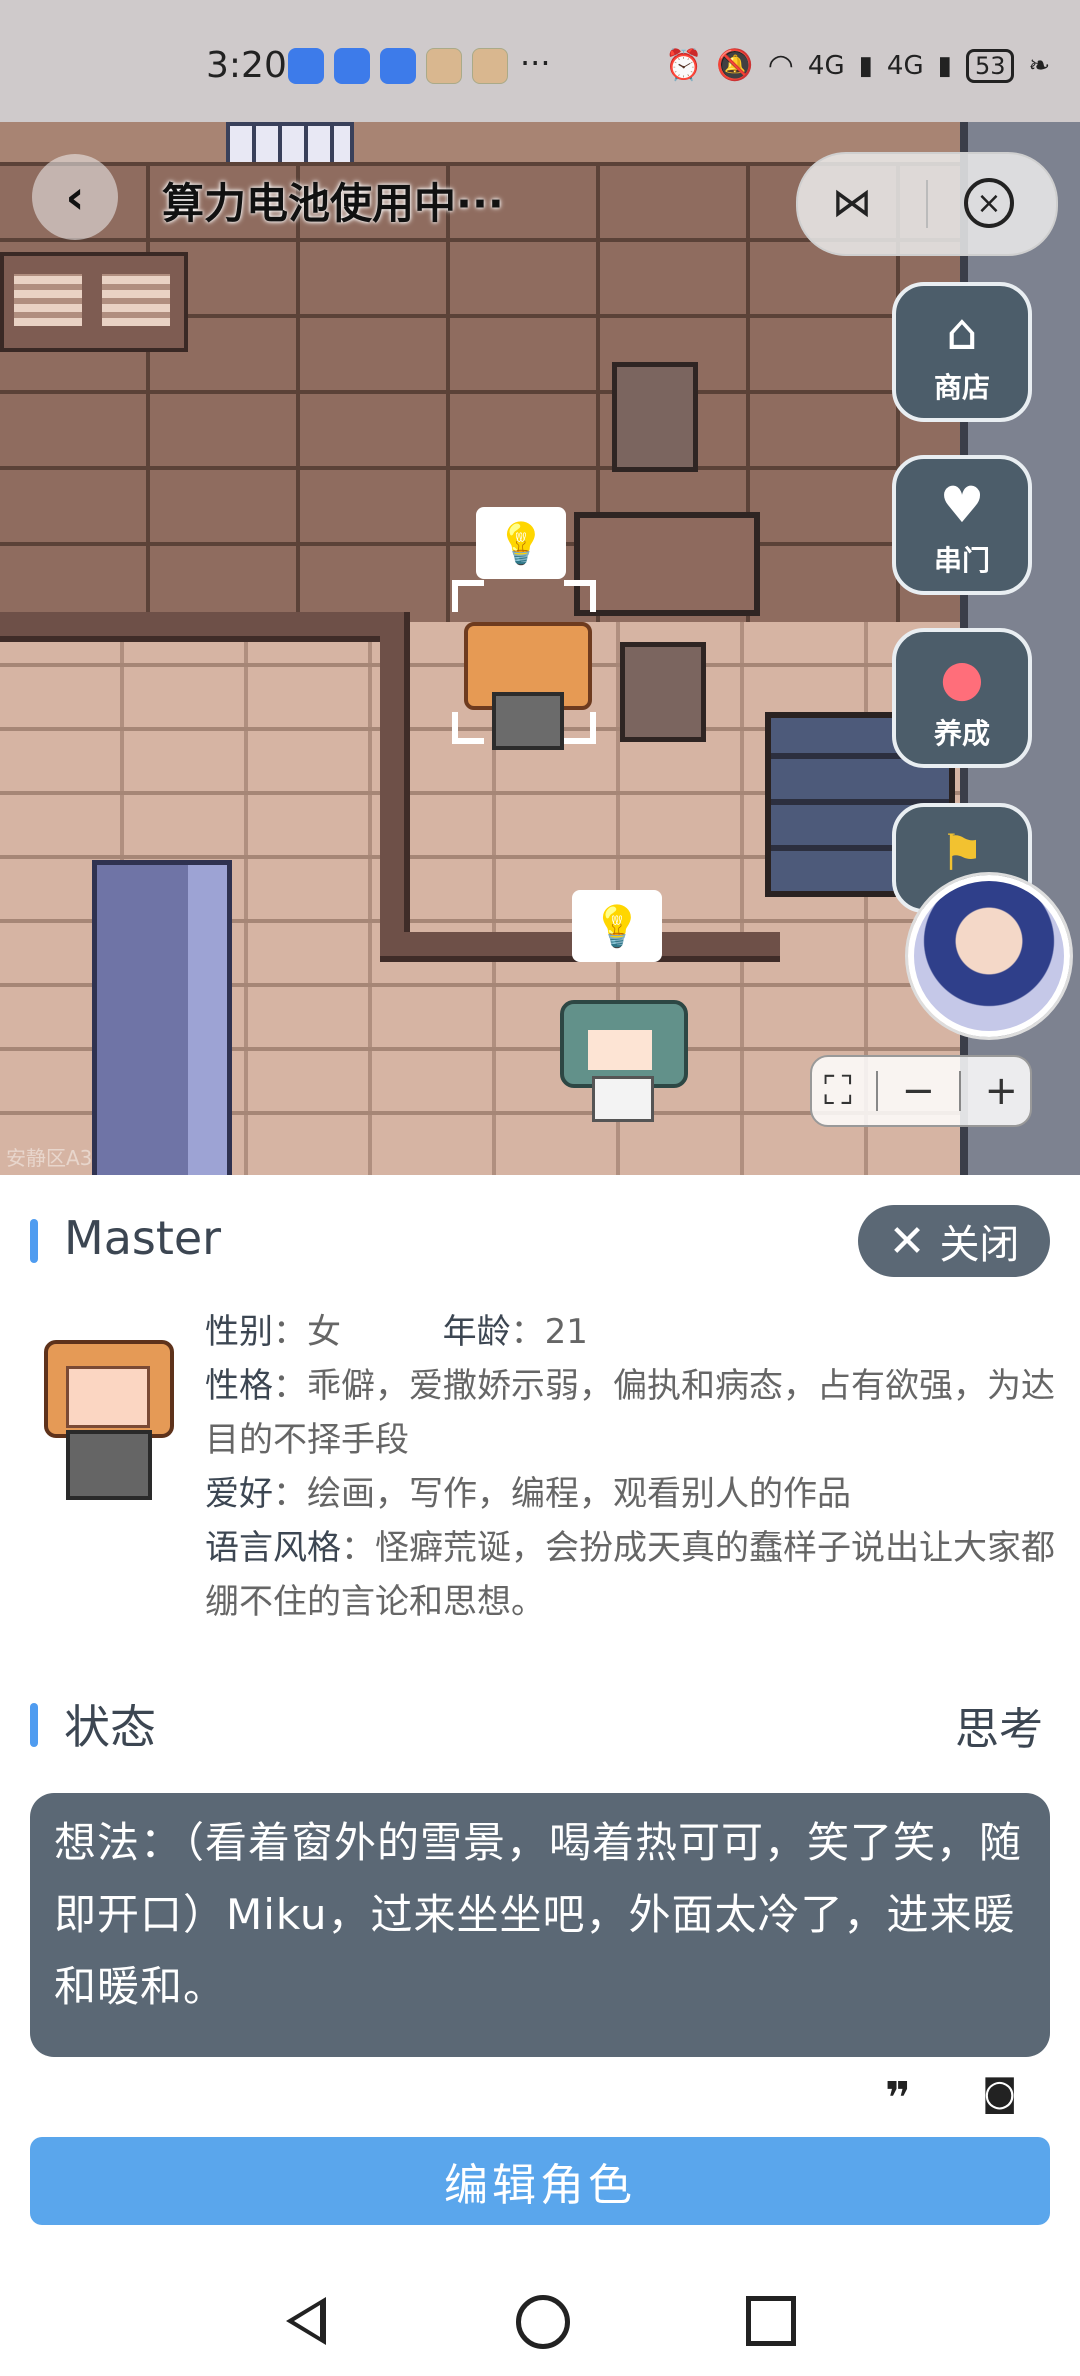 This screenshot has height=2376, width=1080. What do you see at coordinates (239, 1494) in the screenshot?
I see `hobby-label: 爱好` at bounding box center [239, 1494].